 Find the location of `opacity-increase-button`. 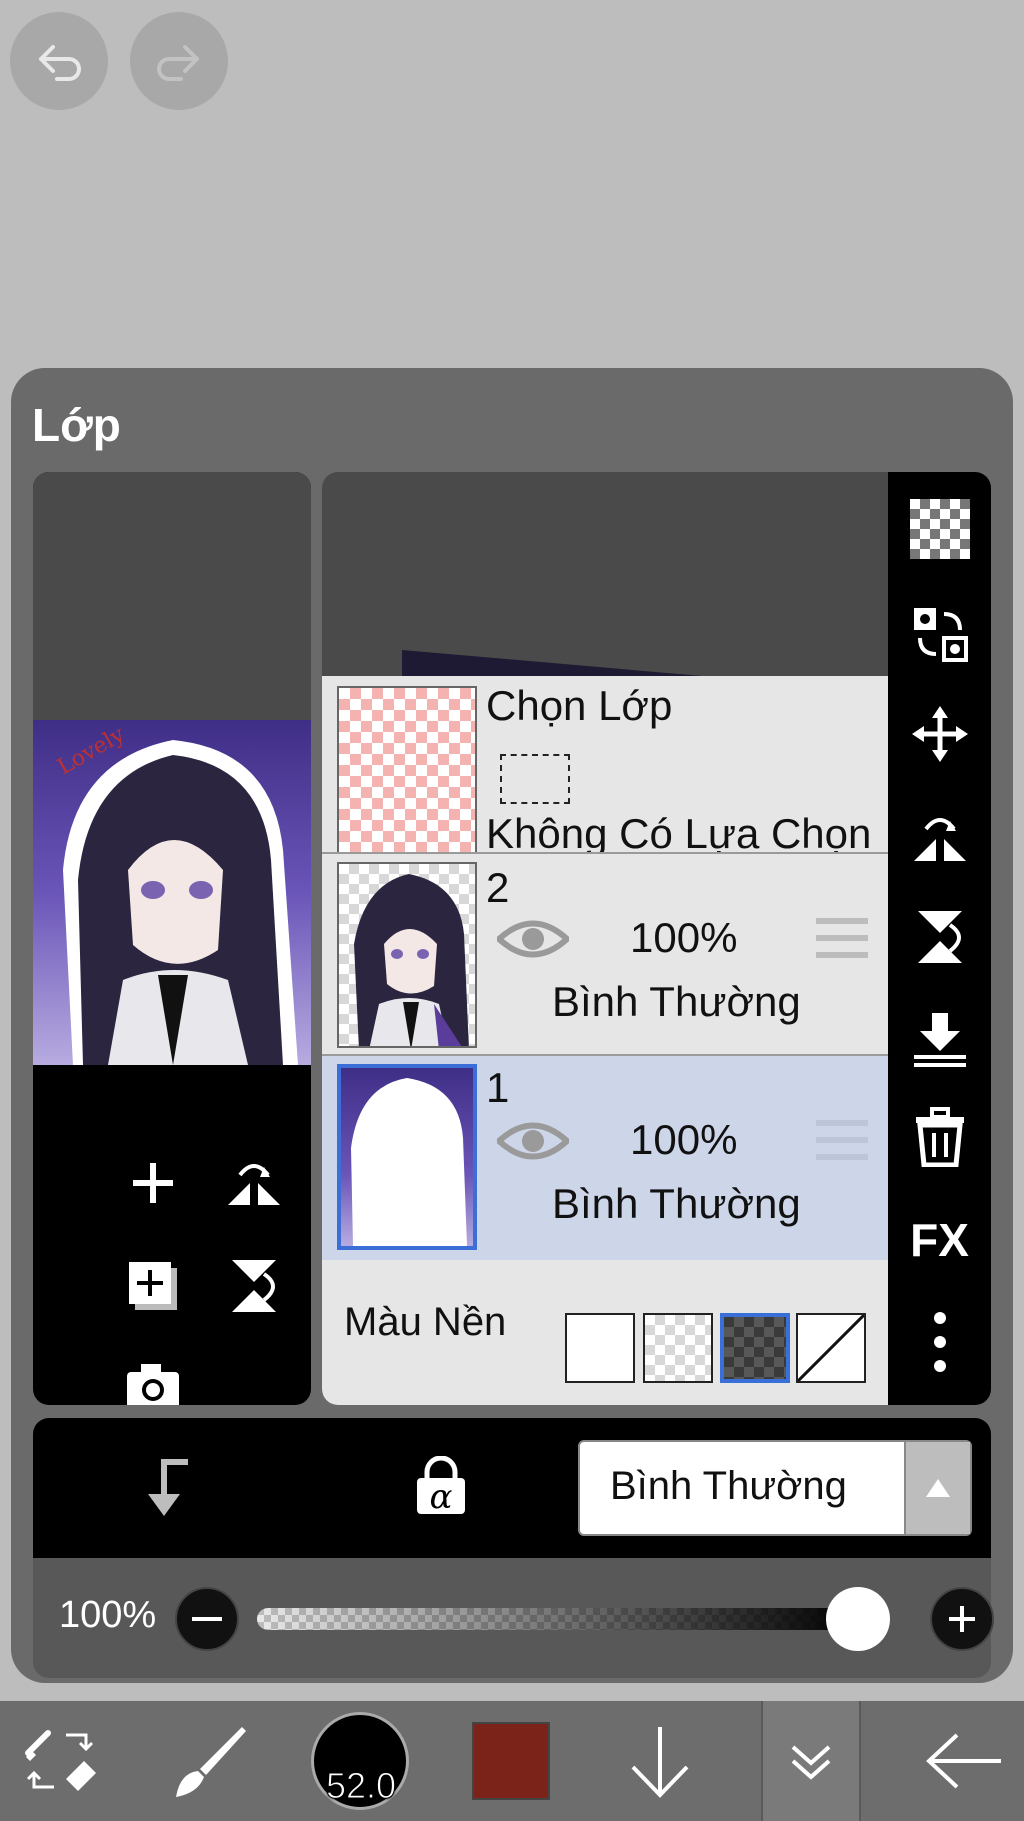

opacity-increase-button is located at coordinates (962, 1619).